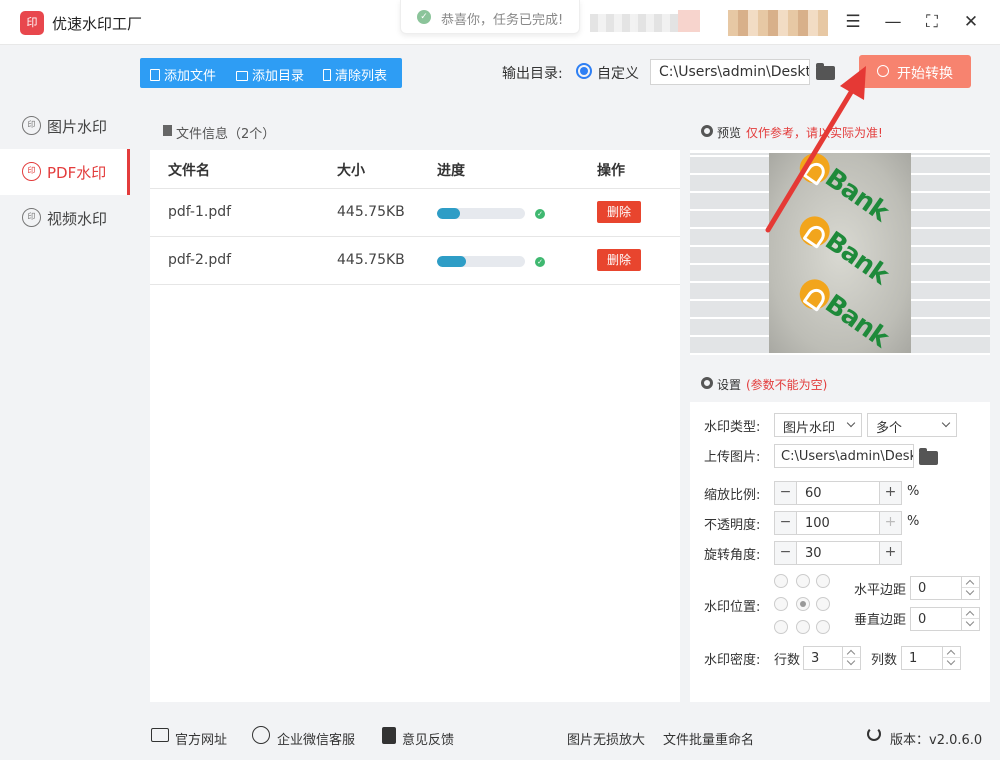  I want to click on position-bottom-center, so click(803, 627).